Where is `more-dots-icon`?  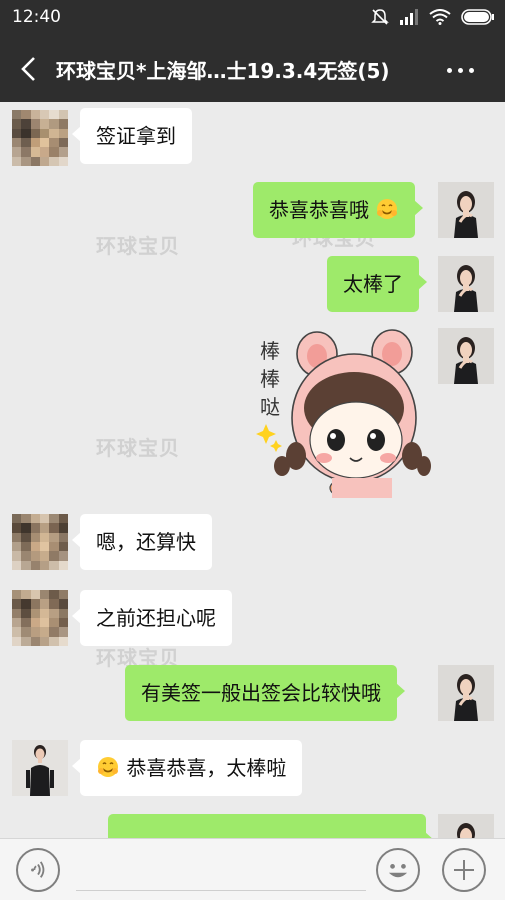 more-dots-icon is located at coordinates (463, 70).